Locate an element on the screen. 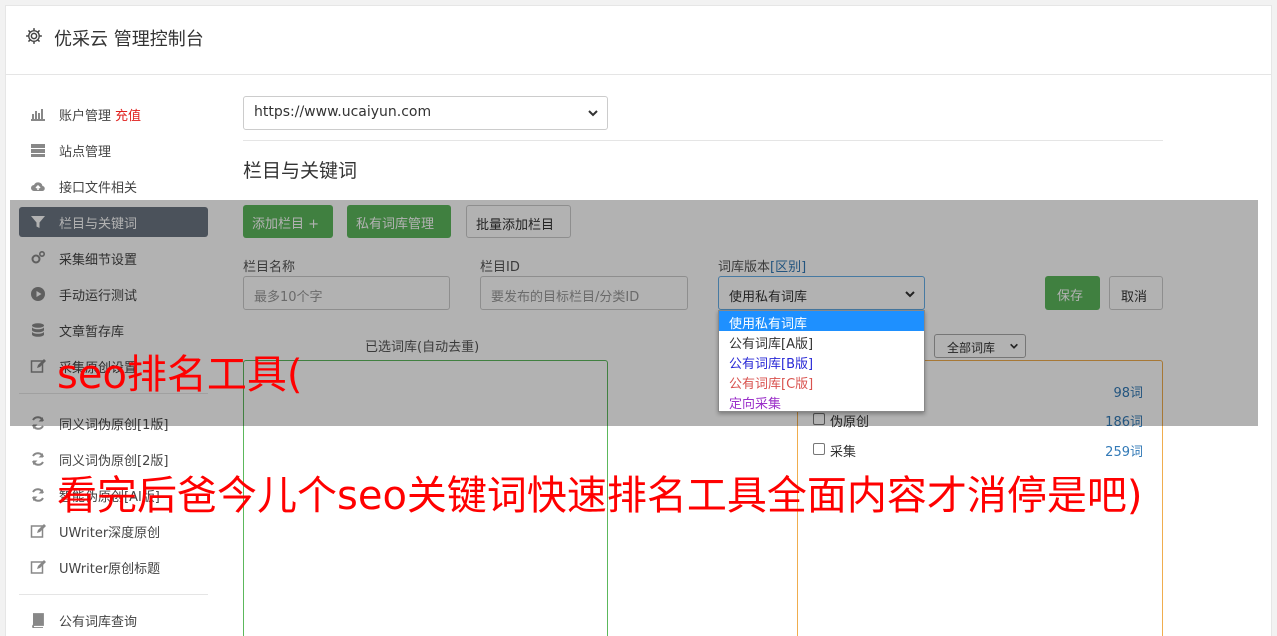  overlay-caption-1: seo排名工具( is located at coordinates (180, 375).